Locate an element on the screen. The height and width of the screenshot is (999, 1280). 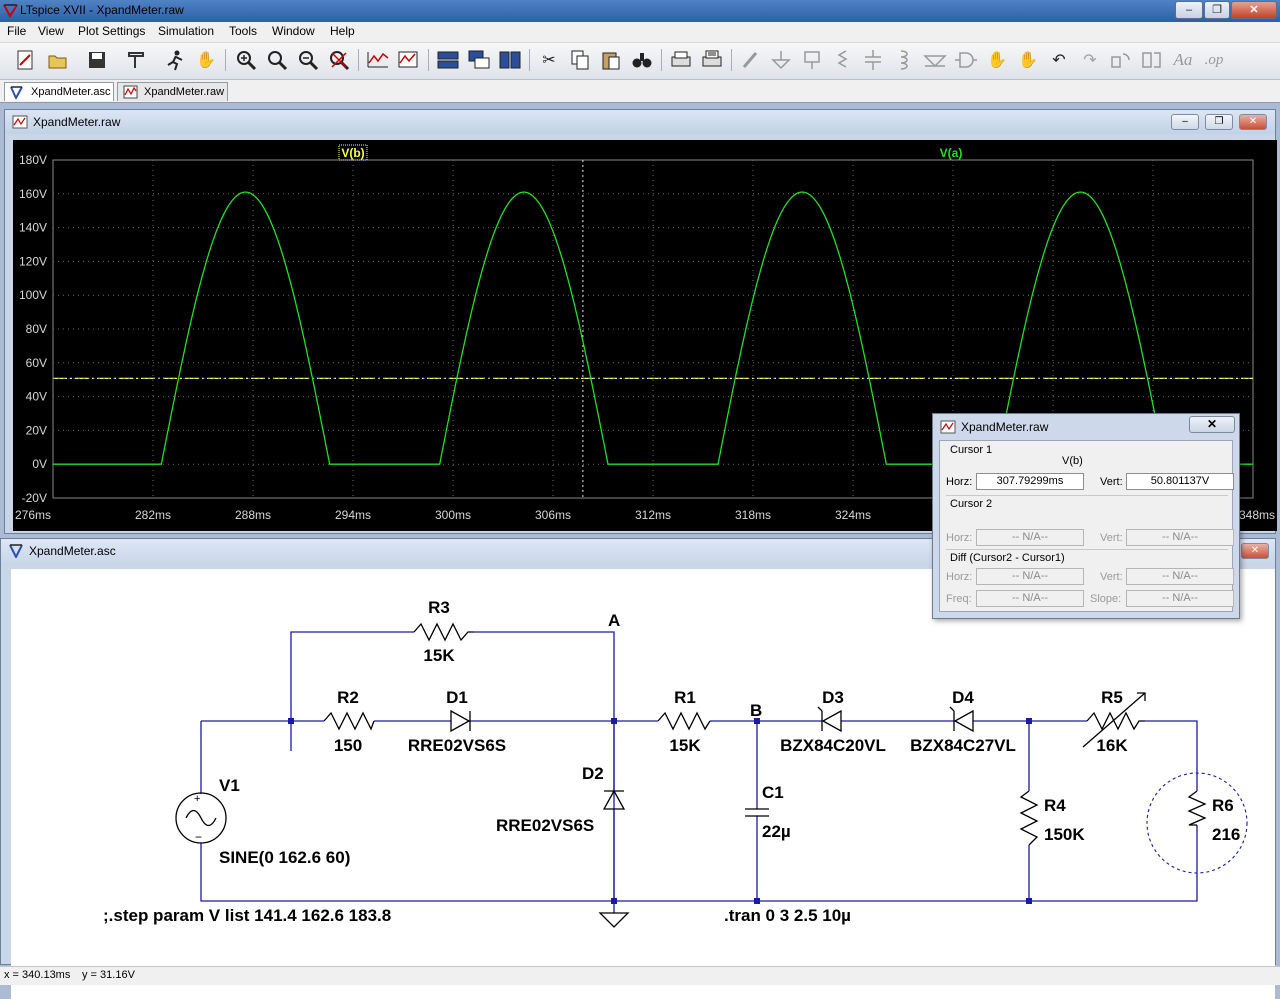
cut-icon: ✂ is located at coordinates (549, 60).